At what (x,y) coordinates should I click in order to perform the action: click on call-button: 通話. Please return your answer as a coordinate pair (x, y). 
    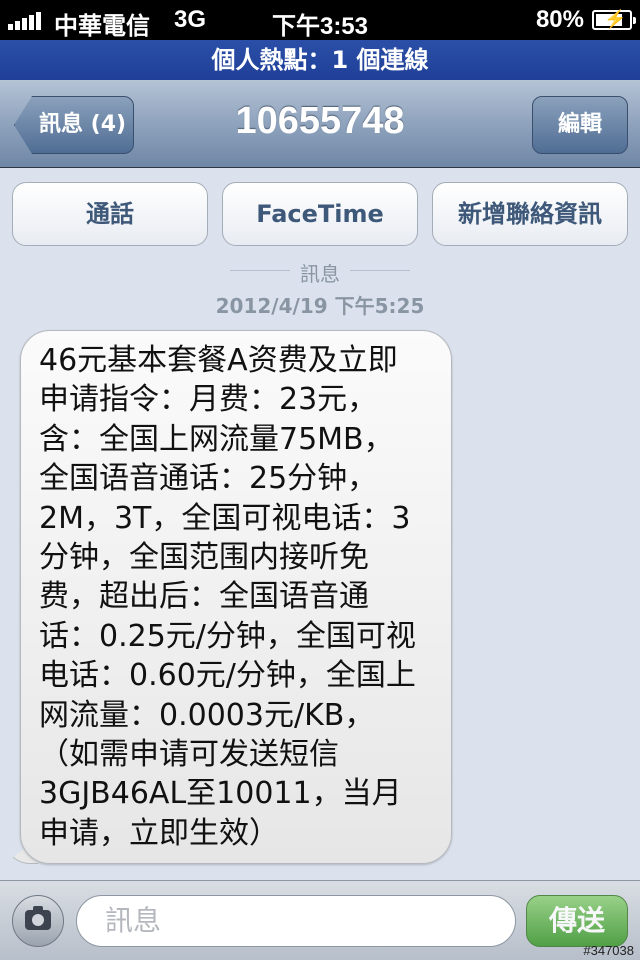
    Looking at the image, I should click on (110, 214).